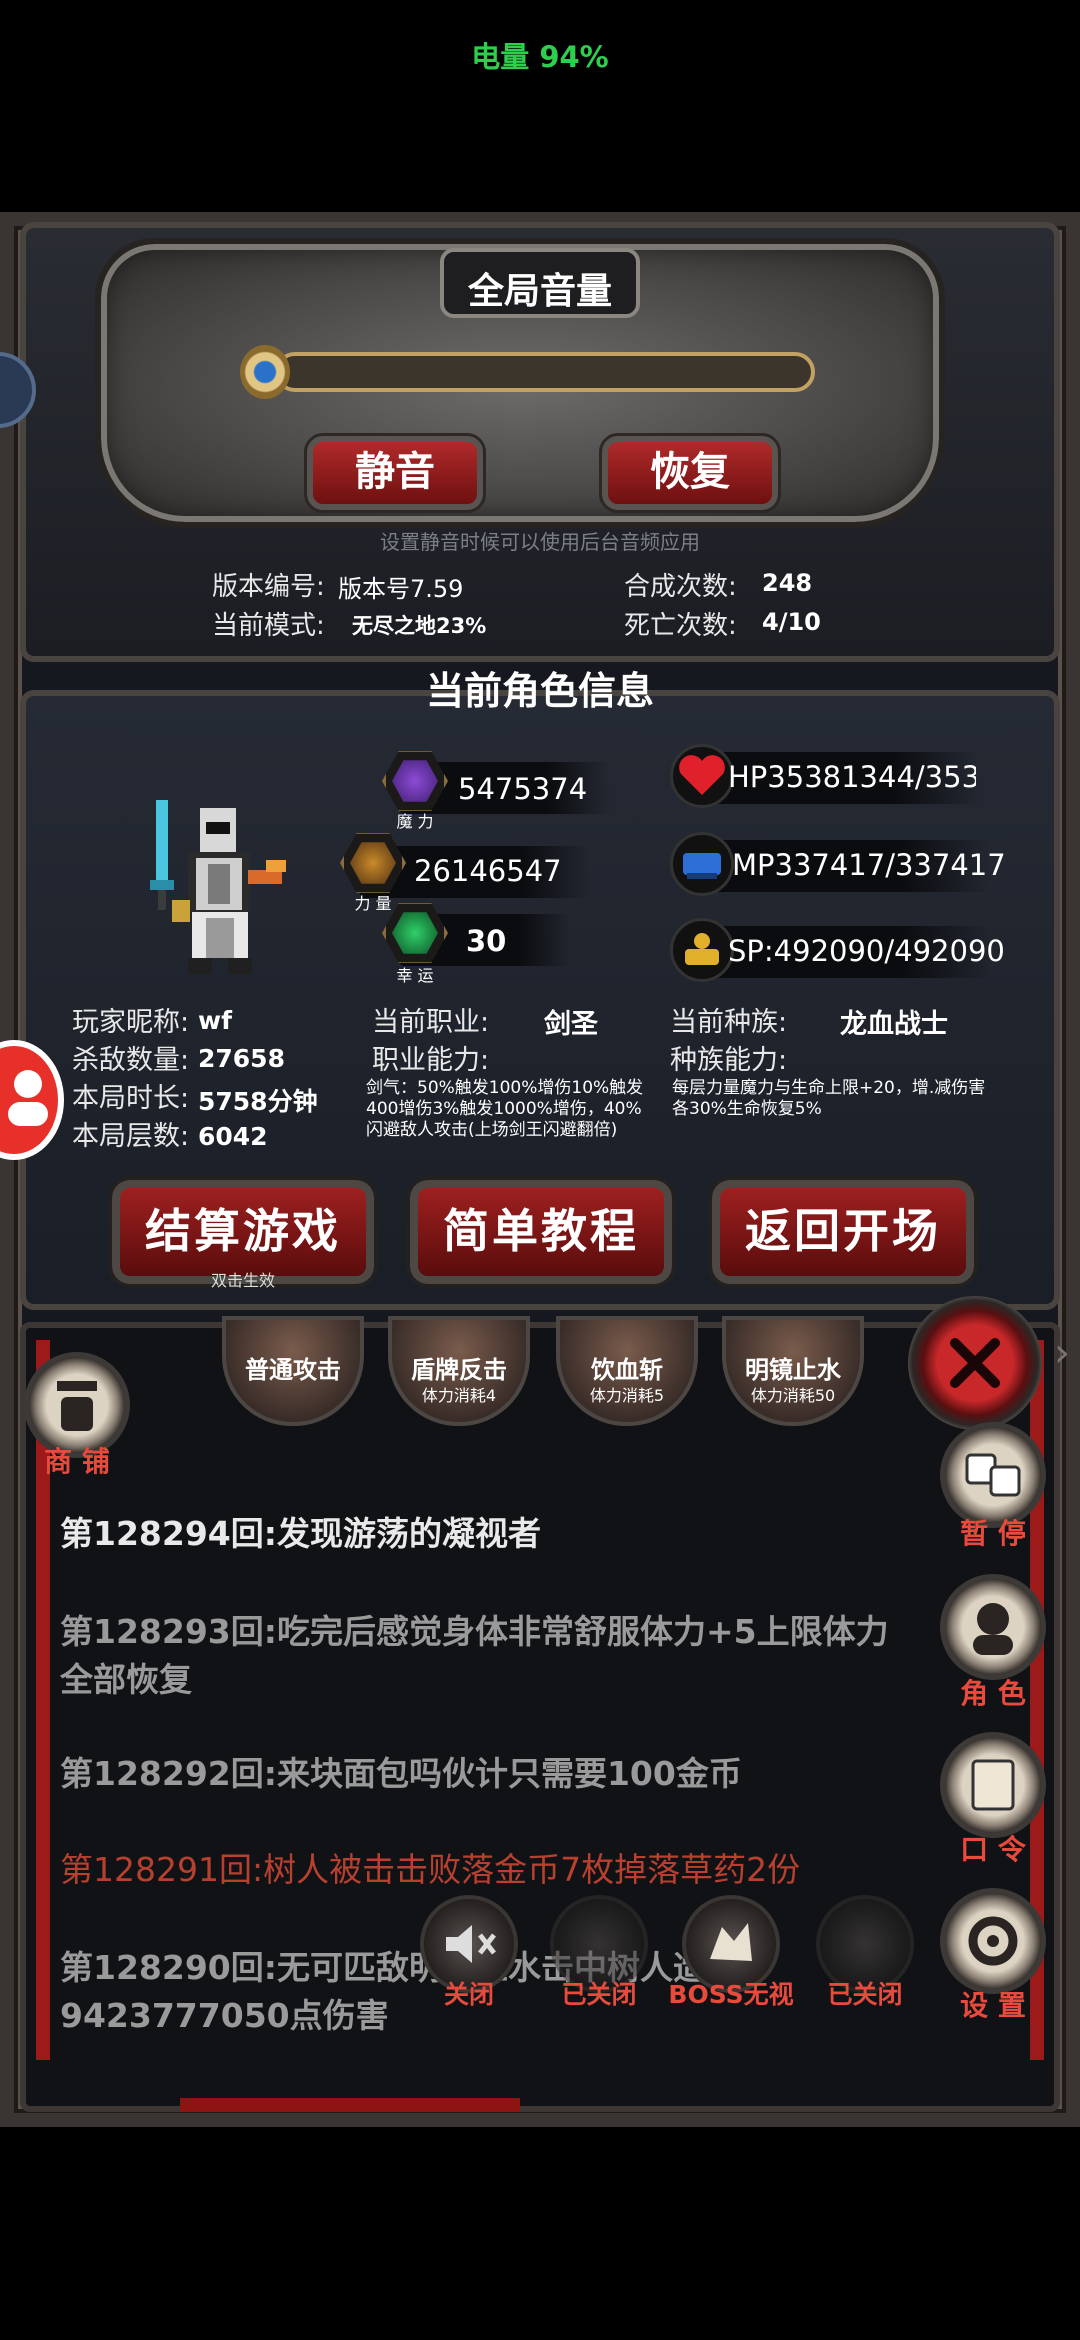 The image size is (1080, 2340). Describe the element at coordinates (829, 1098) in the screenshot. I see `race-ability-desc: 每层力量魔力与生命上限+20，增.减伤害各30%生命恢复5%` at that location.